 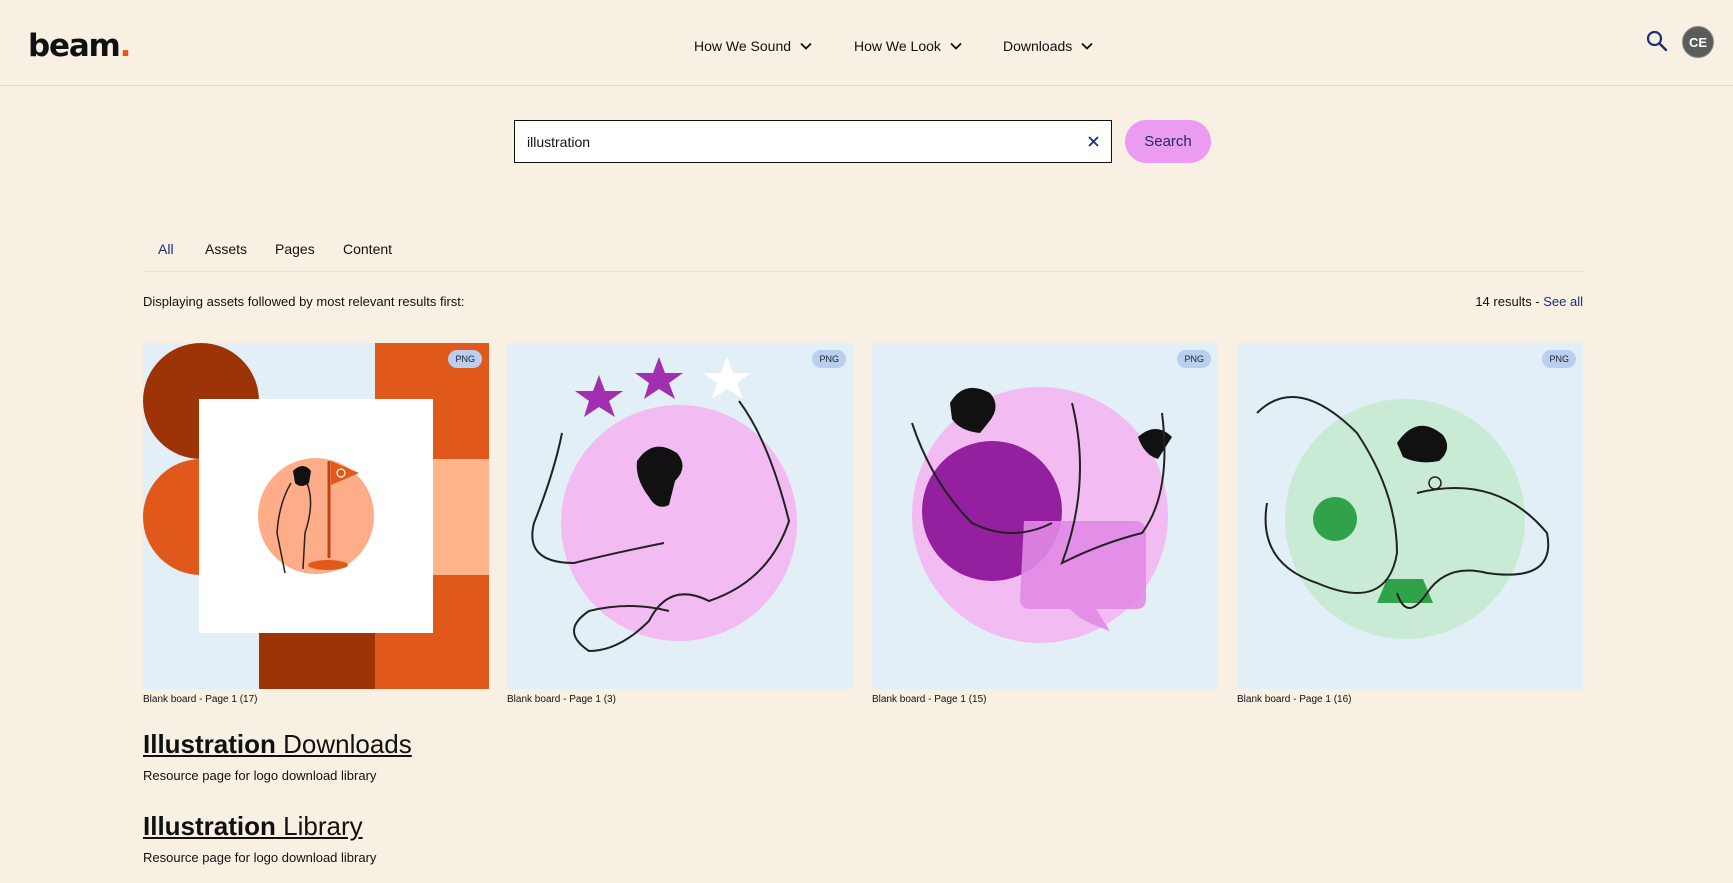 What do you see at coordinates (1093, 144) in the screenshot?
I see `close-icon` at bounding box center [1093, 144].